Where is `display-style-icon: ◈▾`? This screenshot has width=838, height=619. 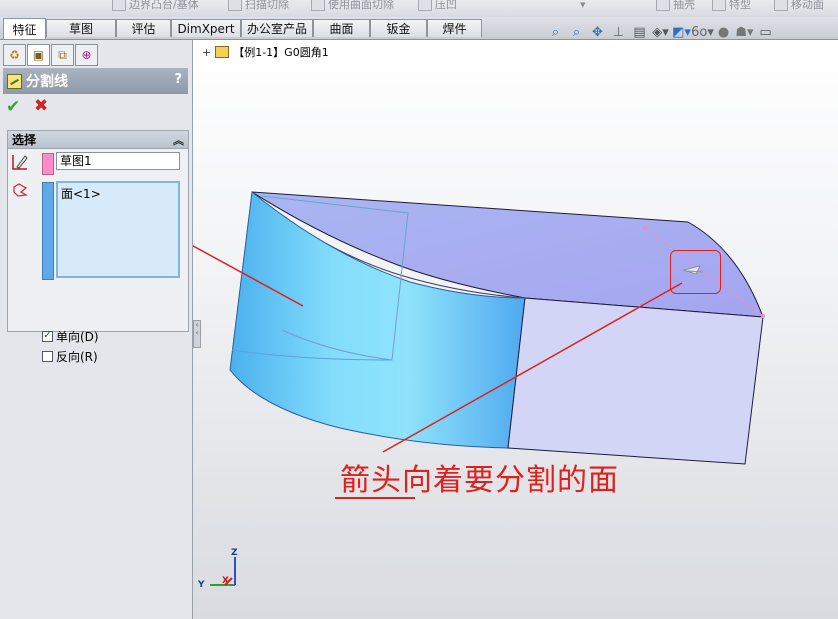 display-style-icon: ◈▾ is located at coordinates (660, 32).